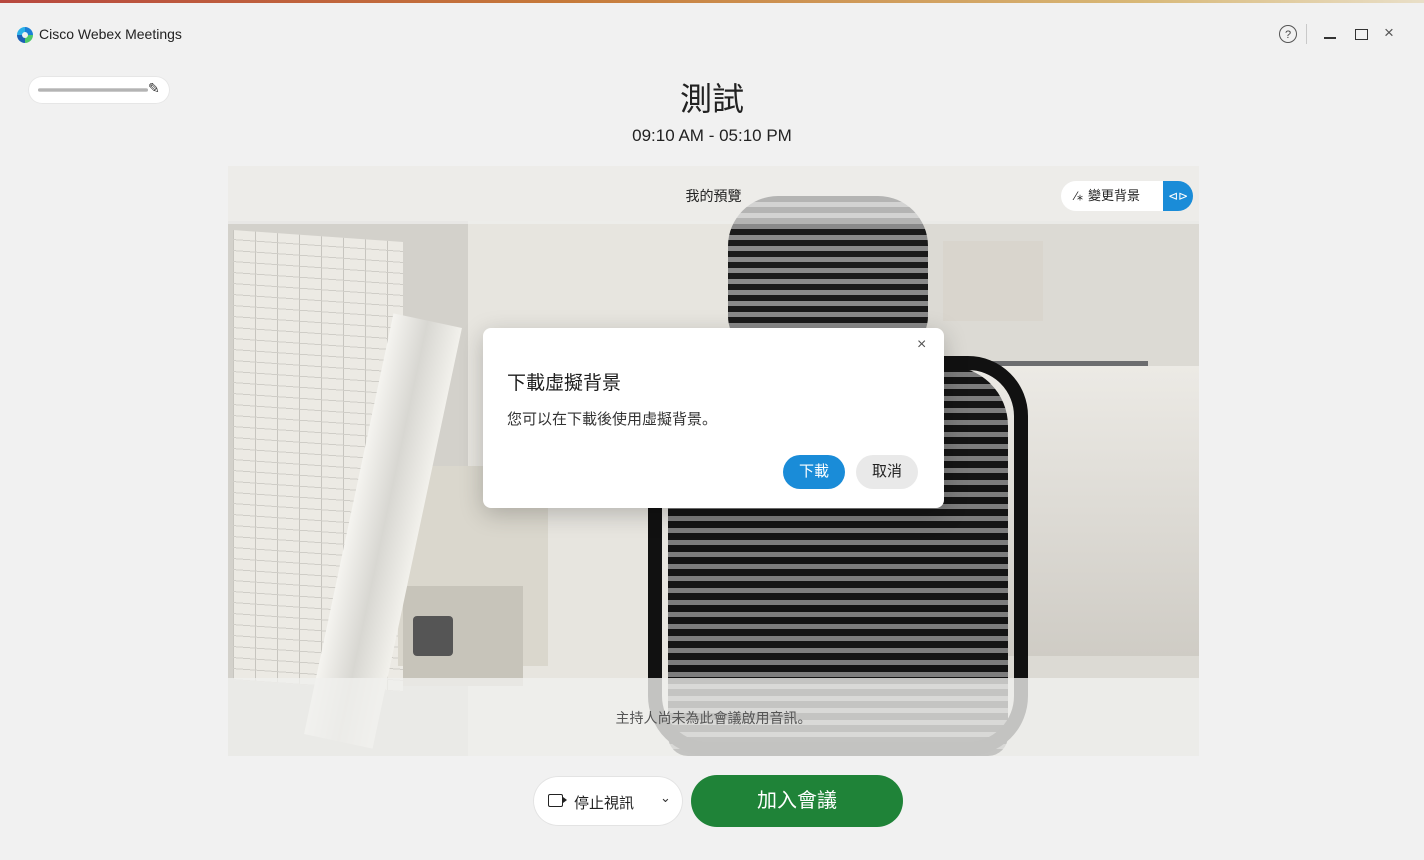 This screenshot has height=860, width=1424. I want to click on change-background-label: 變更背景, so click(1114, 195).